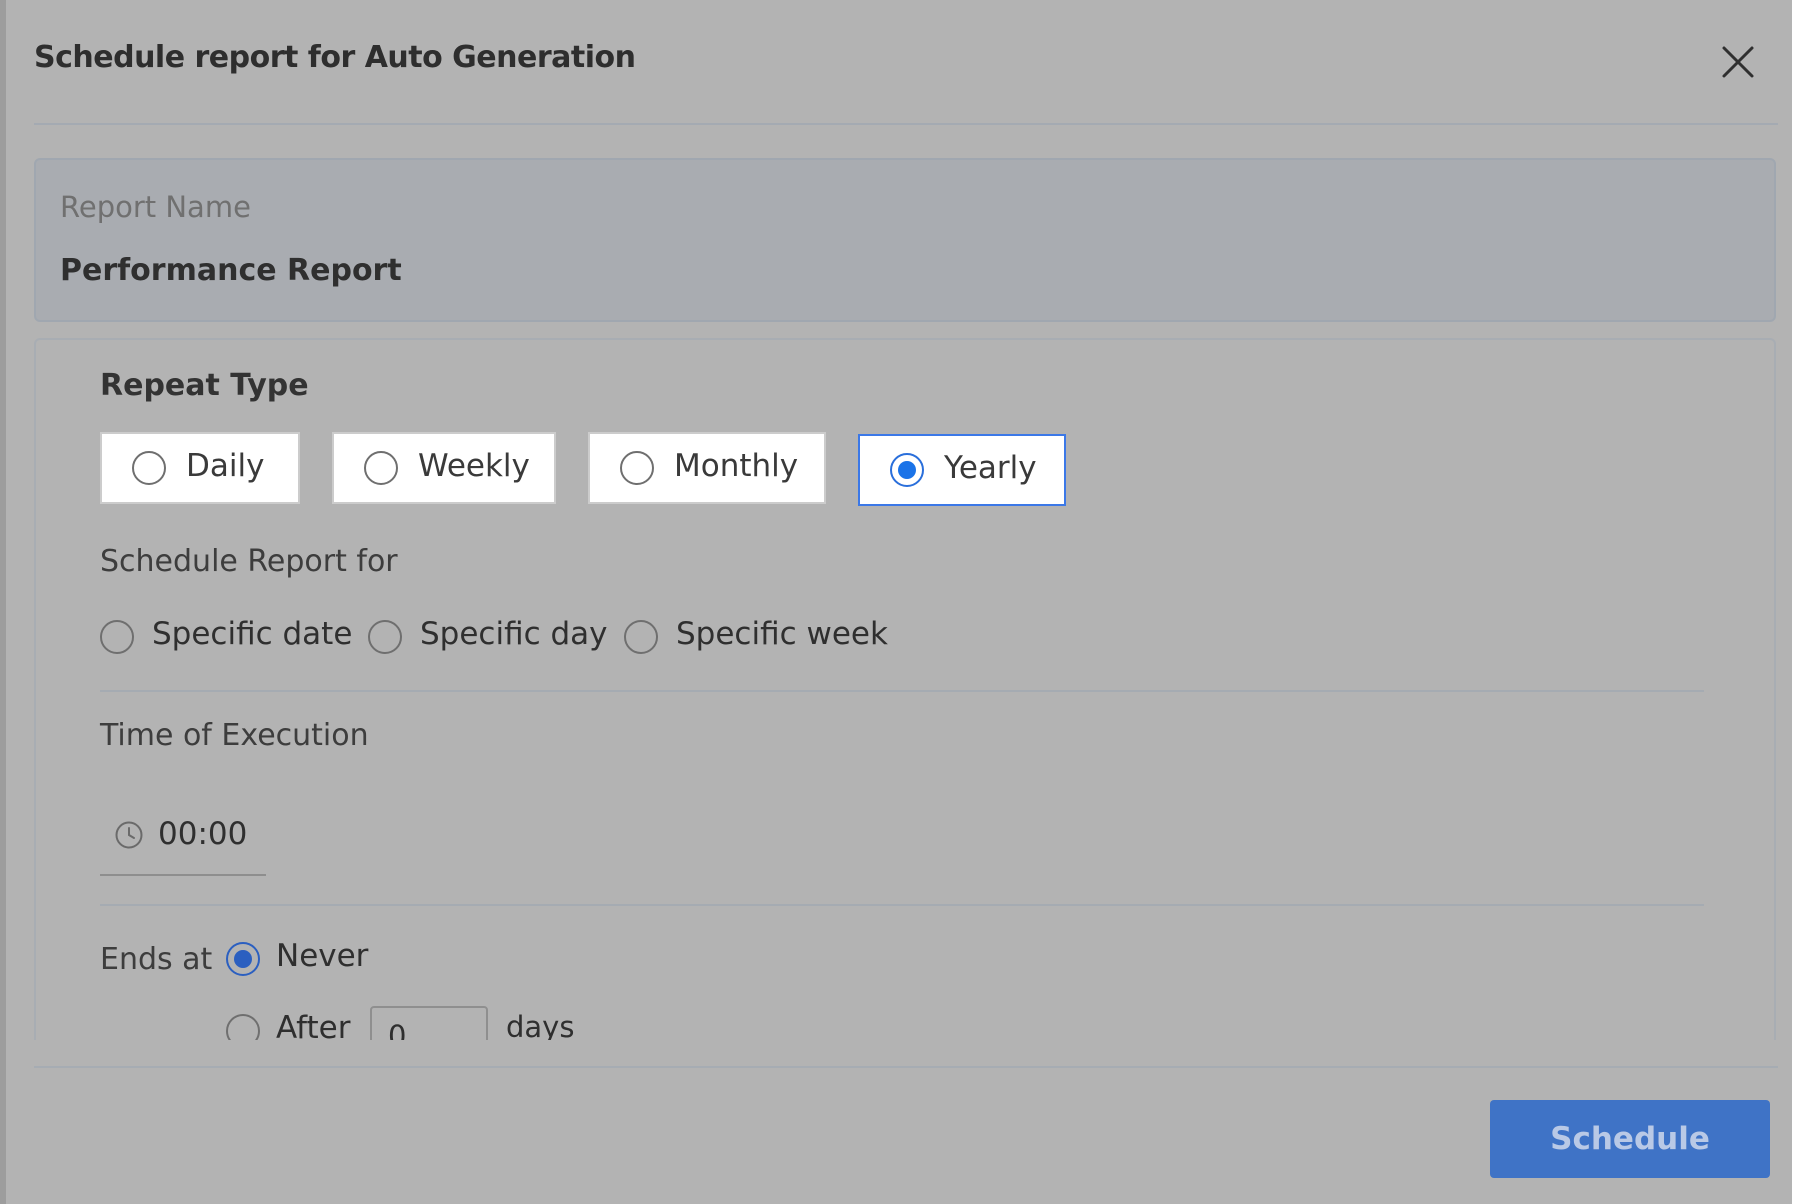 Image resolution: width=1804 pixels, height=1204 pixels. Describe the element at coordinates (225, 466) in the screenshot. I see `repeat-option-label: Daily` at that location.